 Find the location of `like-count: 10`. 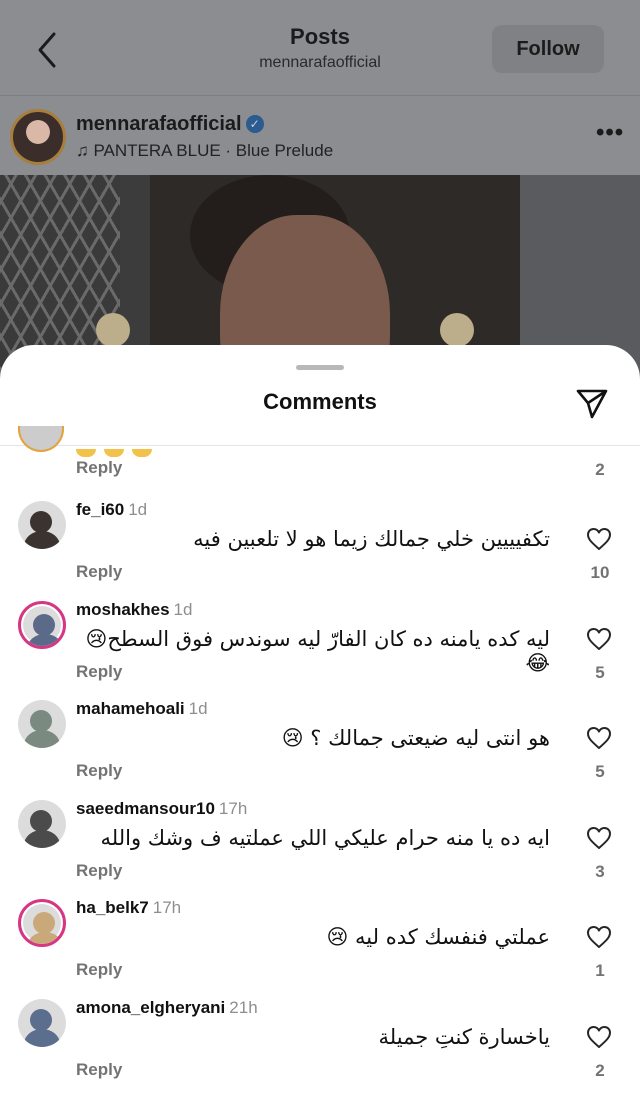

like-count: 10 is located at coordinates (600, 572).